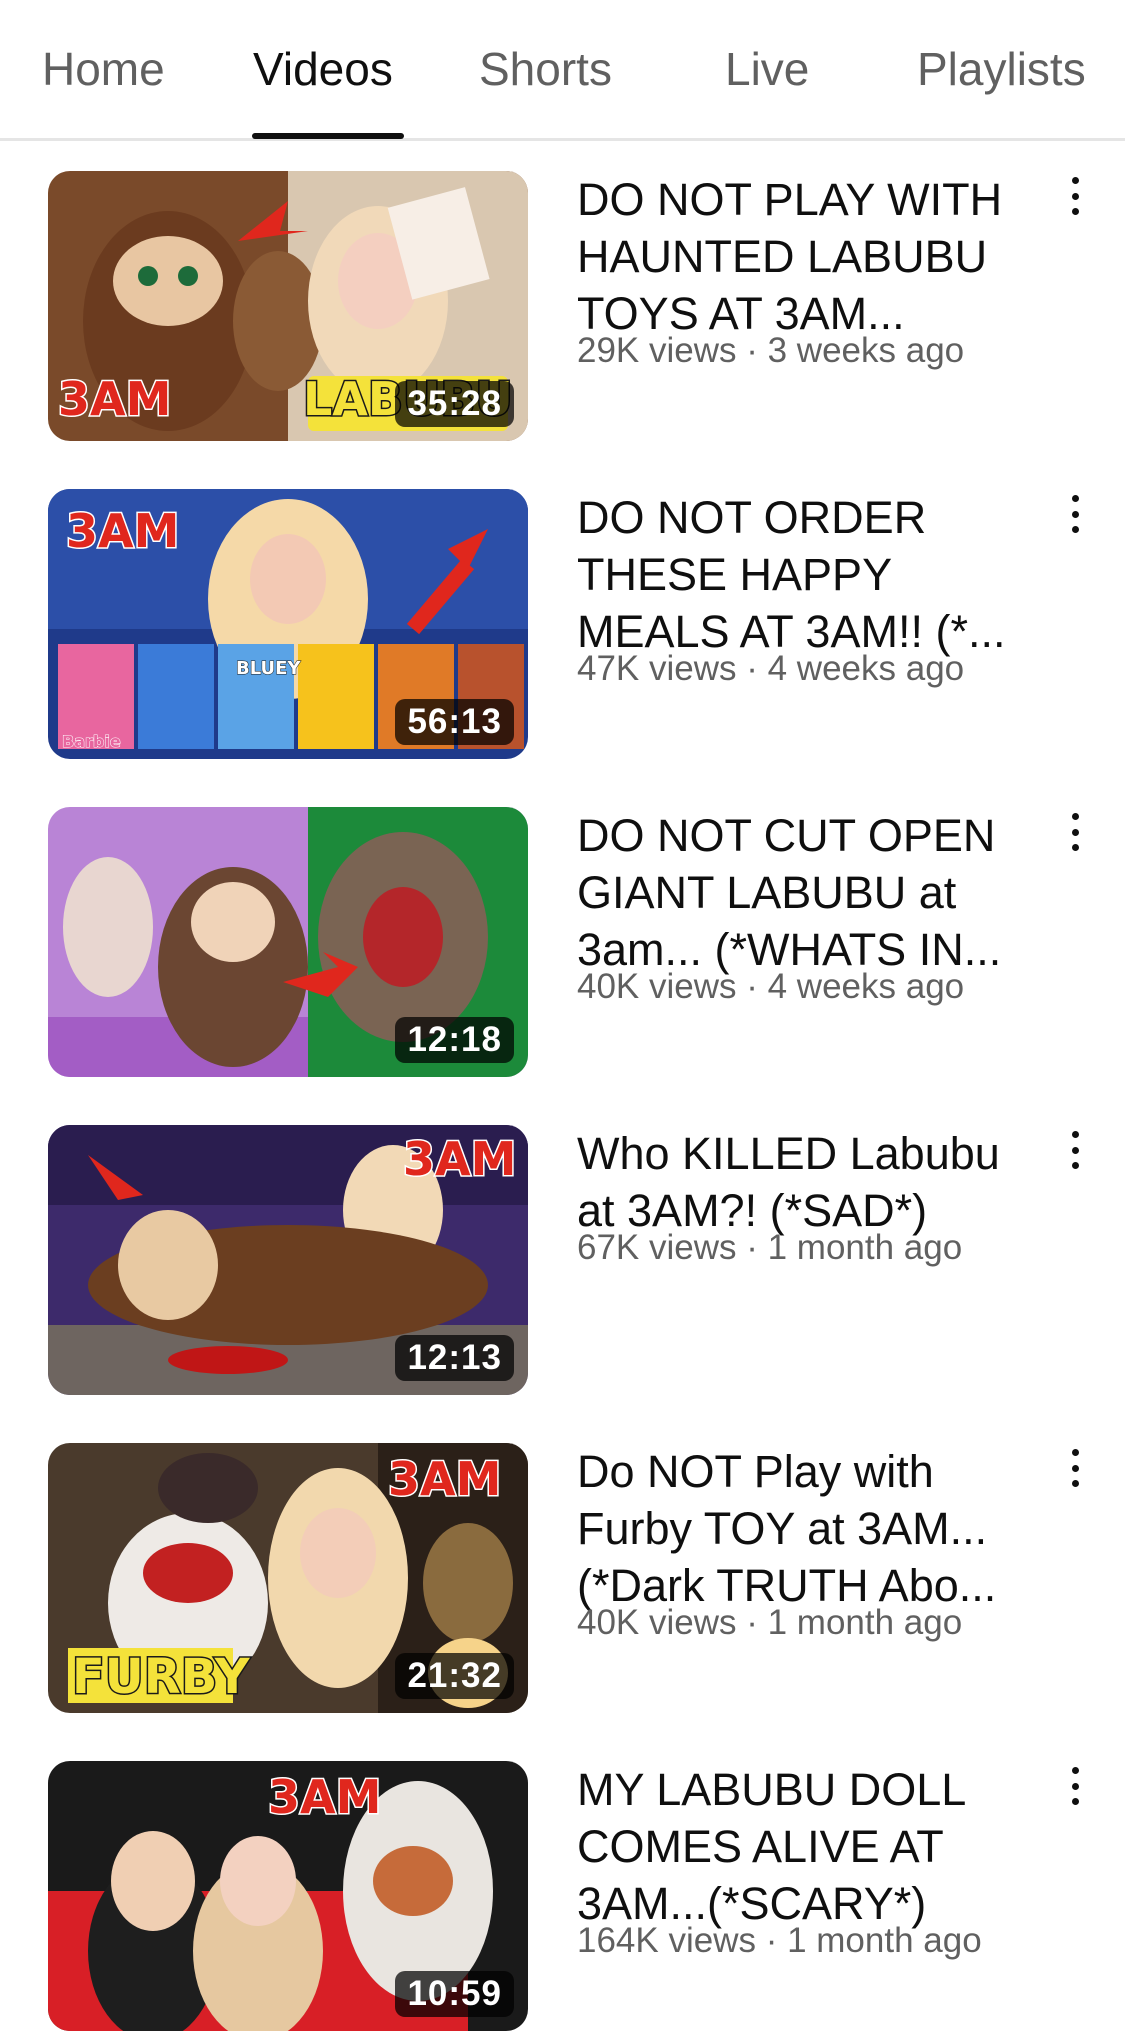 This screenshot has width=1125, height=2040. What do you see at coordinates (779, 1940) in the screenshot?
I see `video-meta: 164K views · 1 month ago` at bounding box center [779, 1940].